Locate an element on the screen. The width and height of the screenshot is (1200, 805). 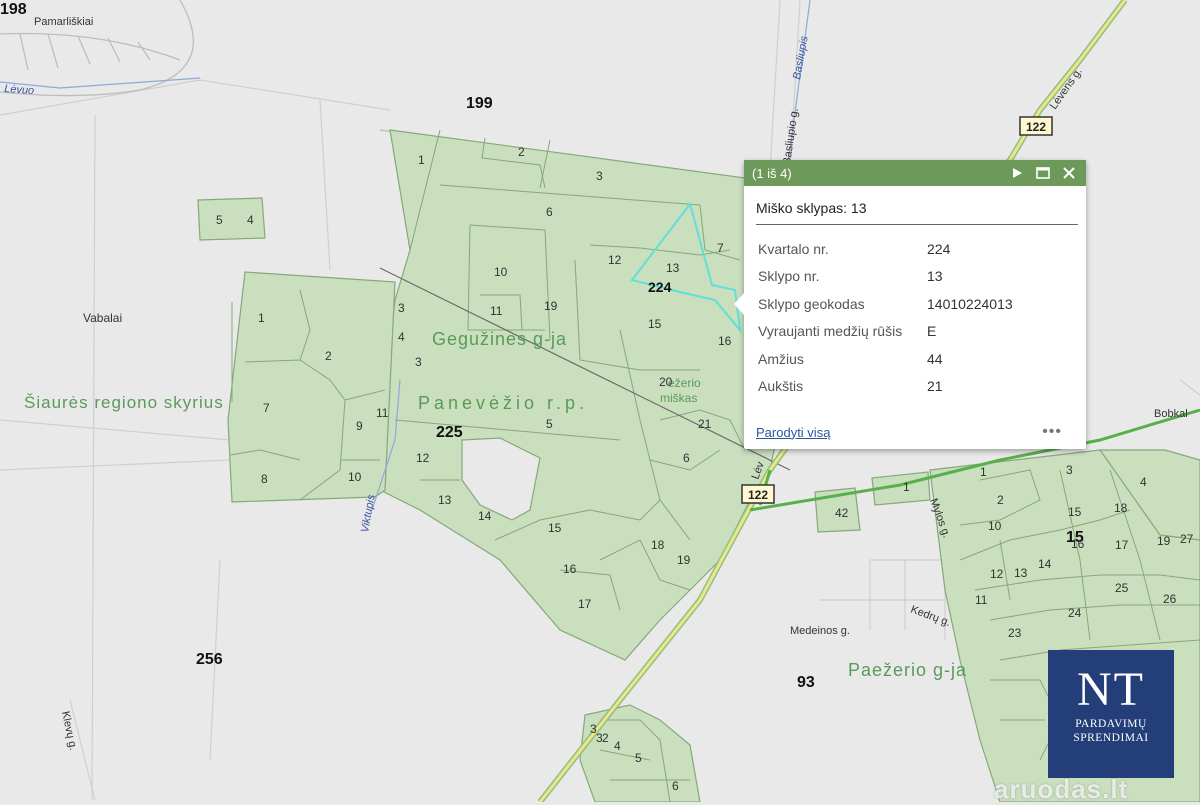
svg-text: 21 is located at coordinates (705, 424).